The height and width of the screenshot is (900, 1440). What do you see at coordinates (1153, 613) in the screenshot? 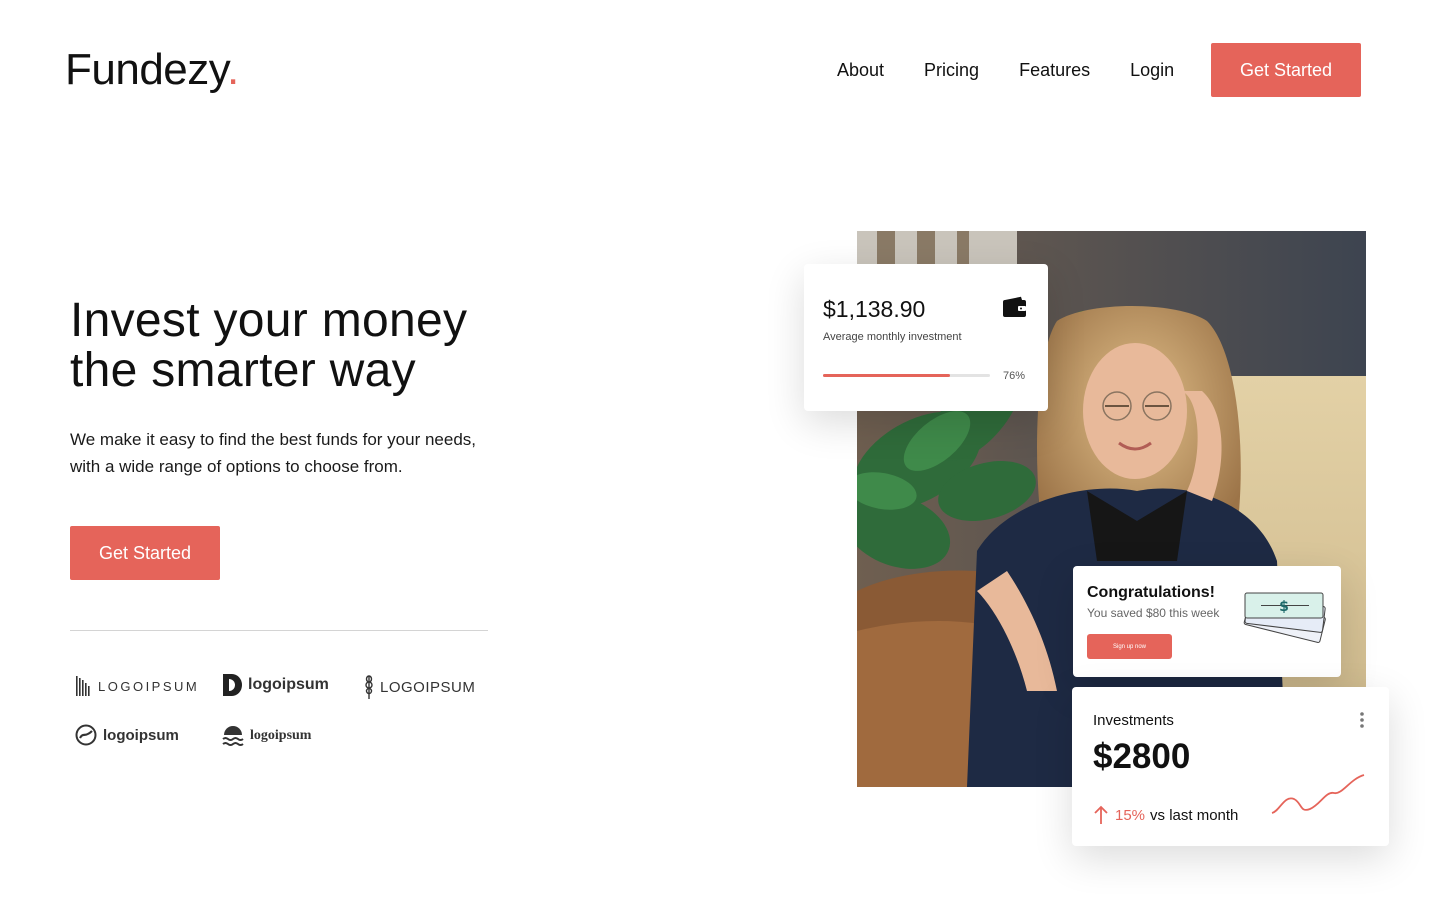
I see `congratulations-subtitle: You saved $80 this week` at bounding box center [1153, 613].